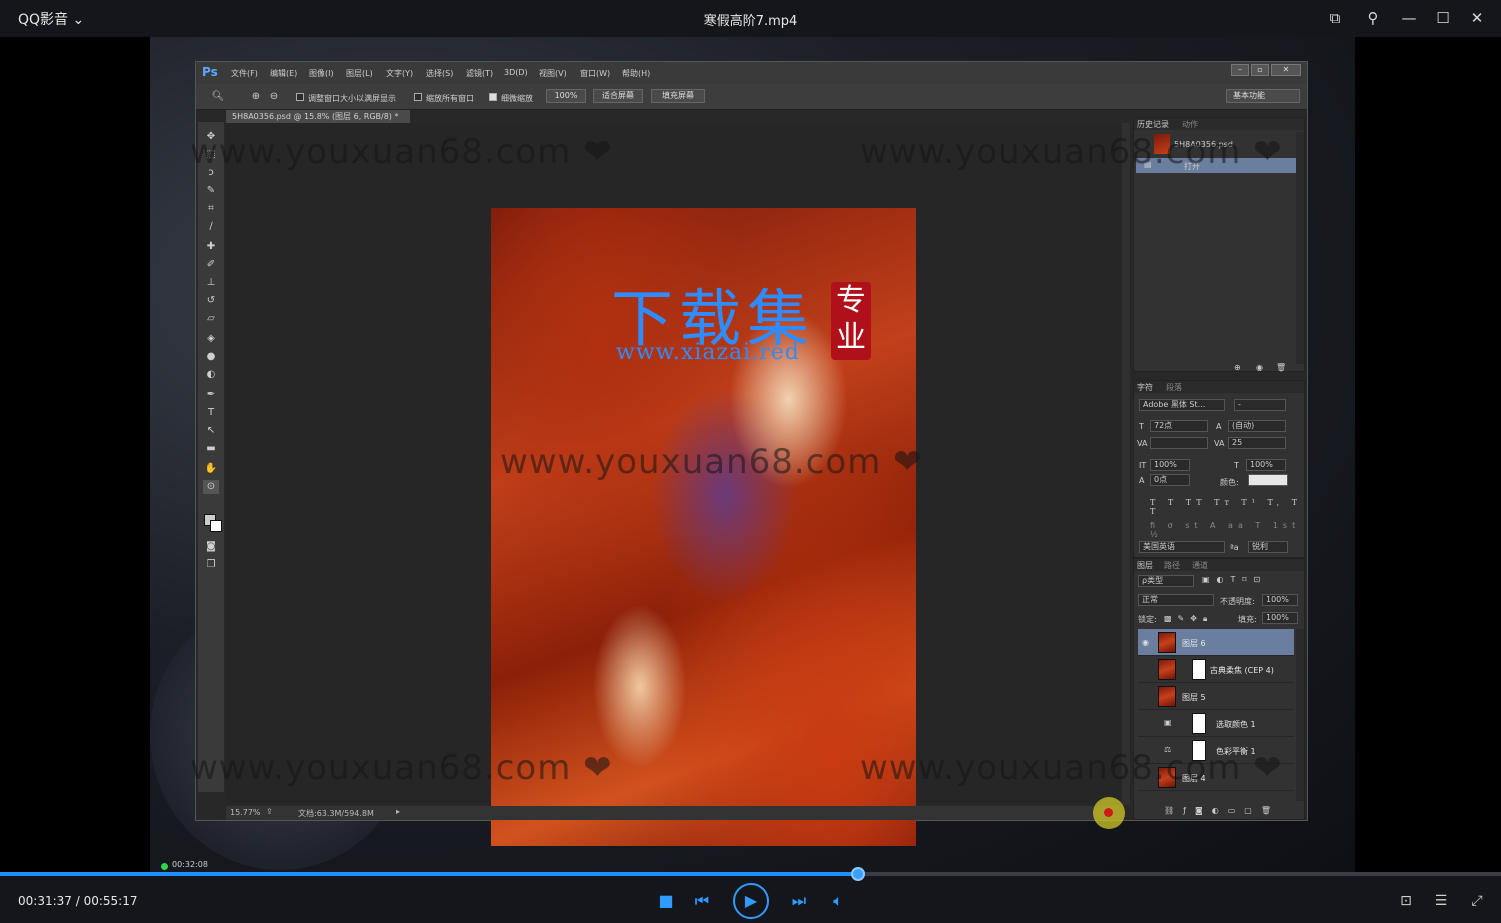 The width and height of the screenshot is (1501, 923). What do you see at coordinates (1166, 581) in the screenshot?
I see `layer-filter-select: ρ类型` at bounding box center [1166, 581].